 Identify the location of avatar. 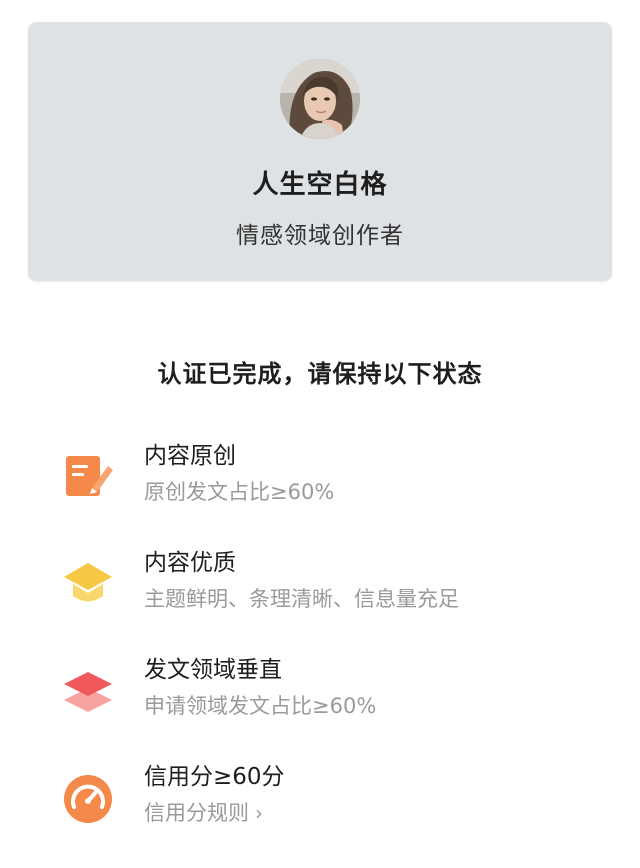
(320, 99).